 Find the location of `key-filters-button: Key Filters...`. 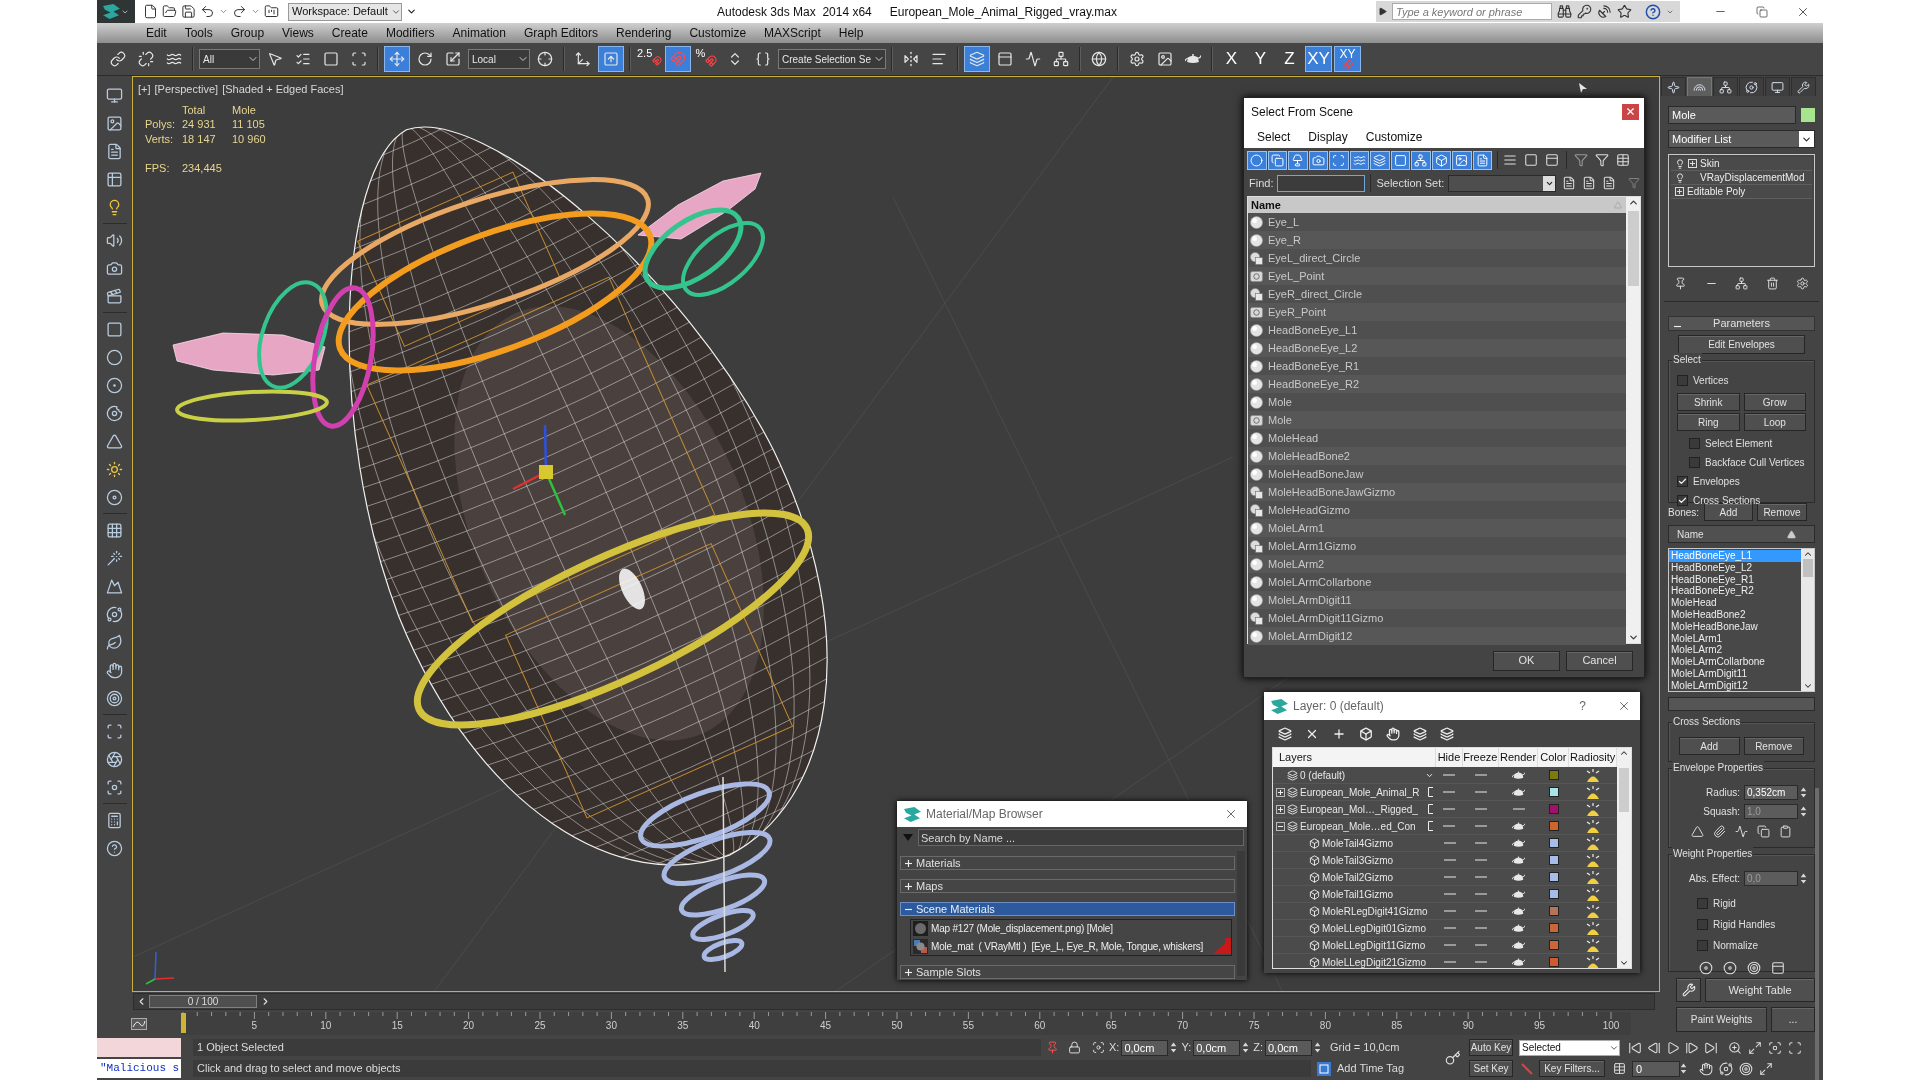

key-filters-button: Key Filters... is located at coordinates (1572, 1068).